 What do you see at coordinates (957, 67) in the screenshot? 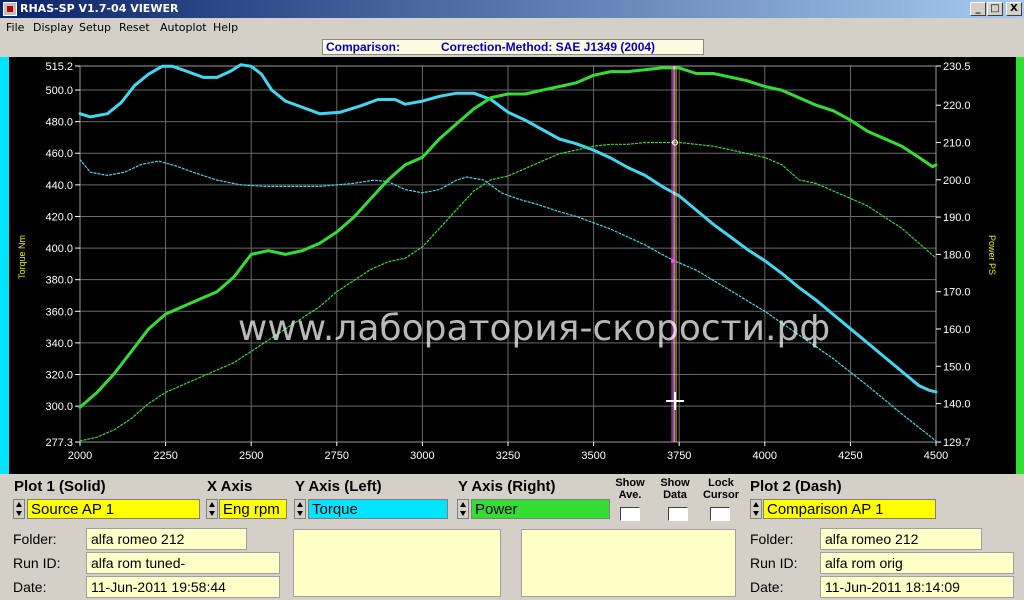
I see `right-tick-label: 230.5` at bounding box center [957, 67].